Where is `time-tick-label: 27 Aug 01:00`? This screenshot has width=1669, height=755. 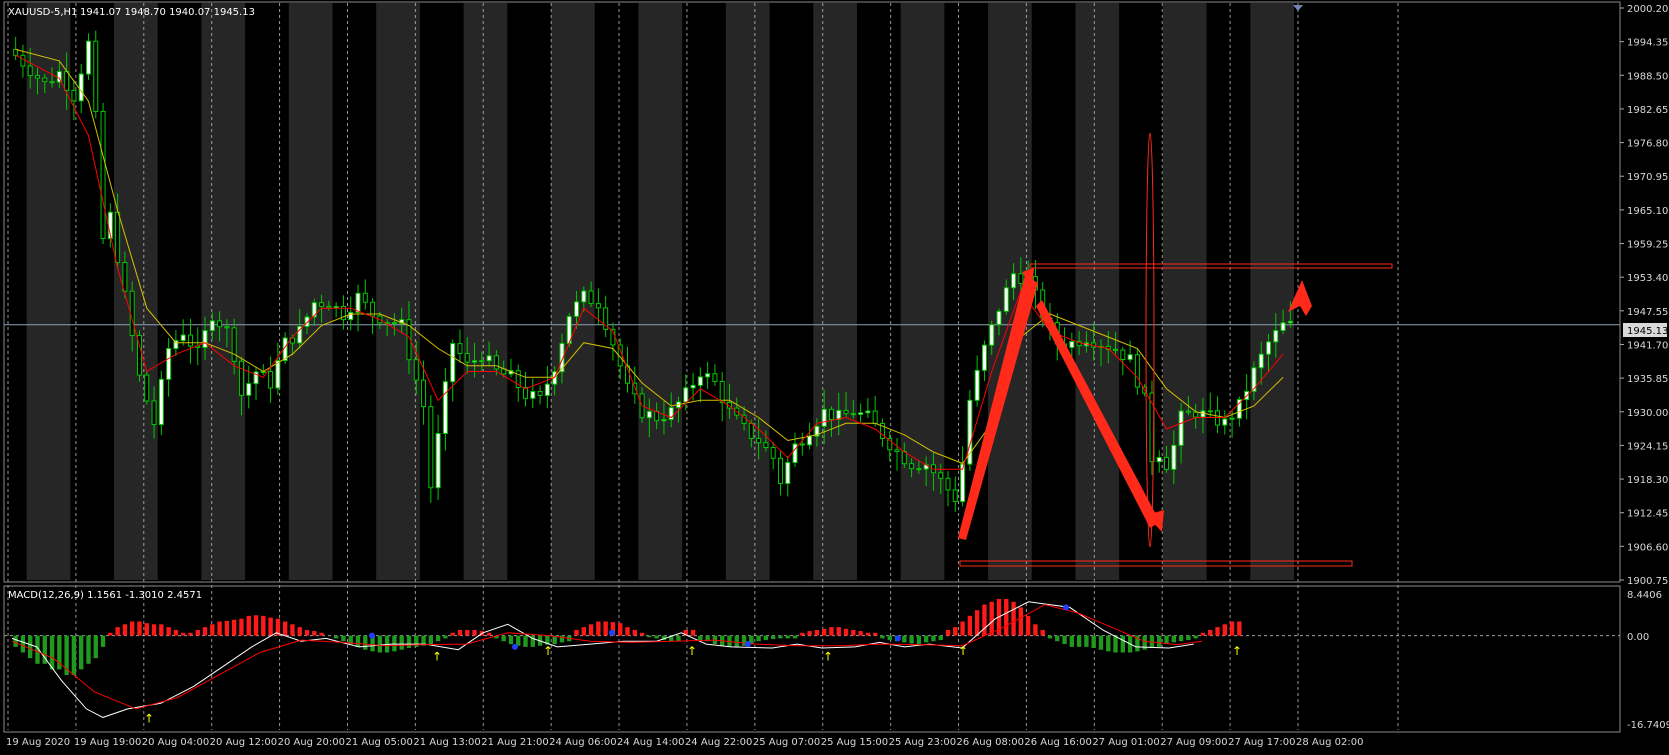
time-tick-label: 27 Aug 01:00 is located at coordinates (1125, 742).